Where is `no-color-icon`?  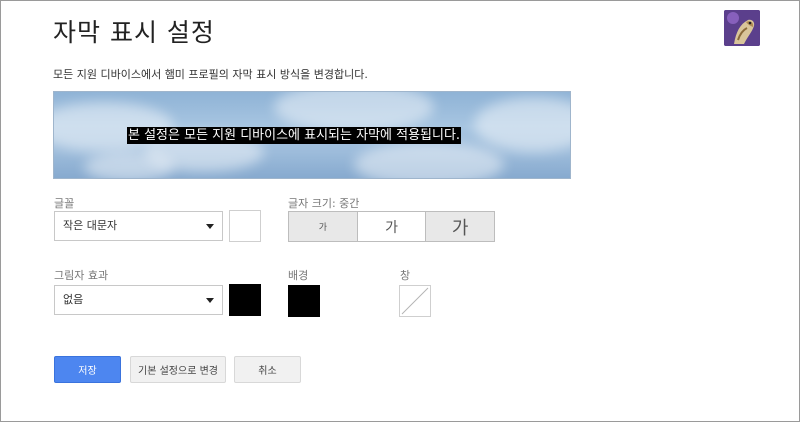
no-color-icon is located at coordinates (415, 301).